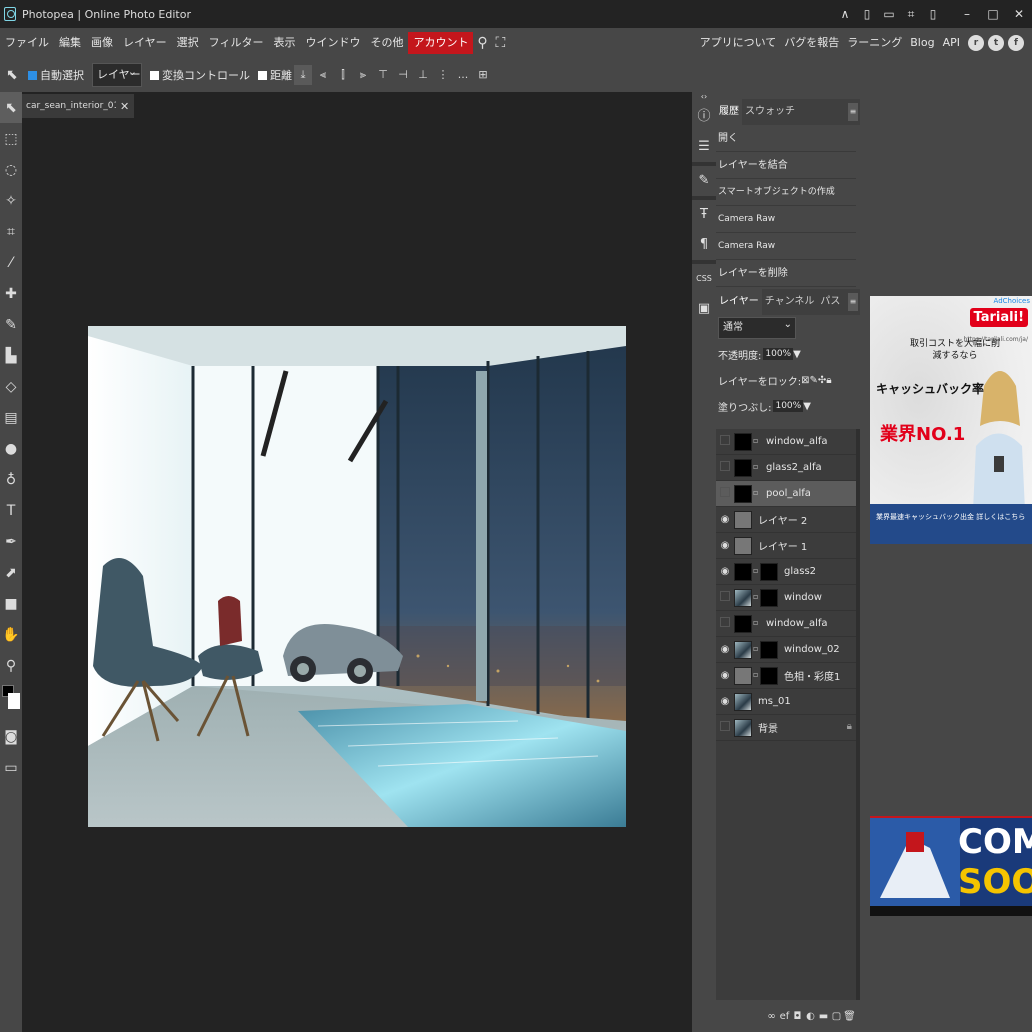  I want to click on layer-row: ▫ window_alfa, so click(786, 442).